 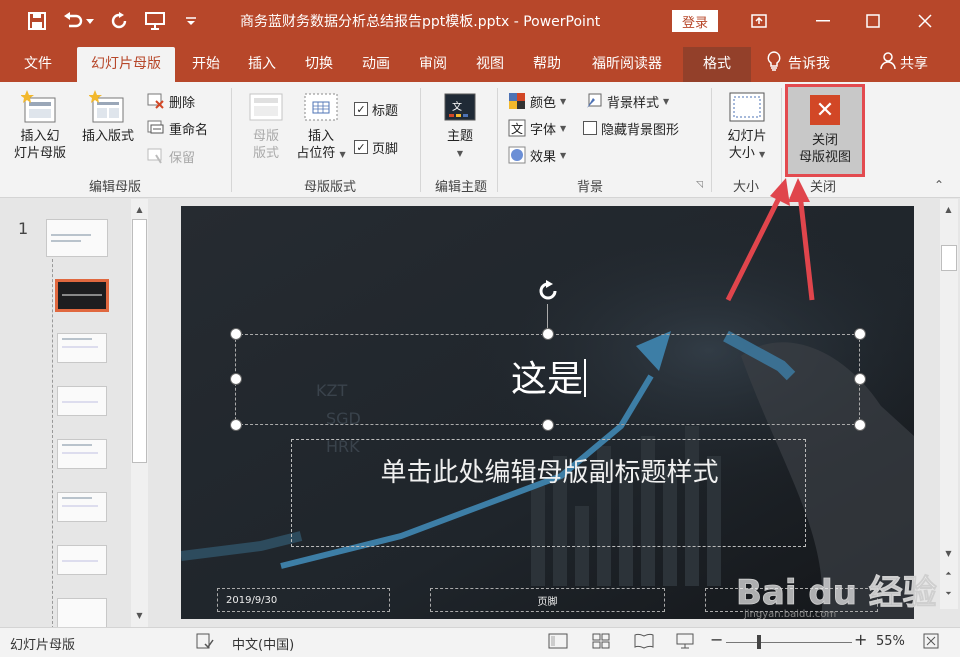 I want to click on undo-icon, so click(x=73, y=21).